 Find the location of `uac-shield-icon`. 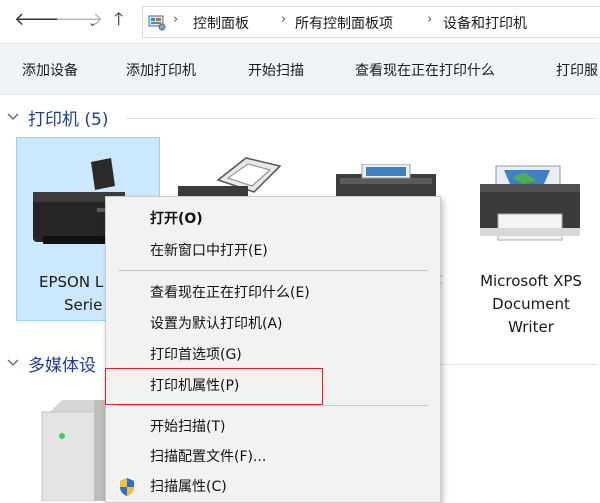

uac-shield-icon is located at coordinates (127, 487).